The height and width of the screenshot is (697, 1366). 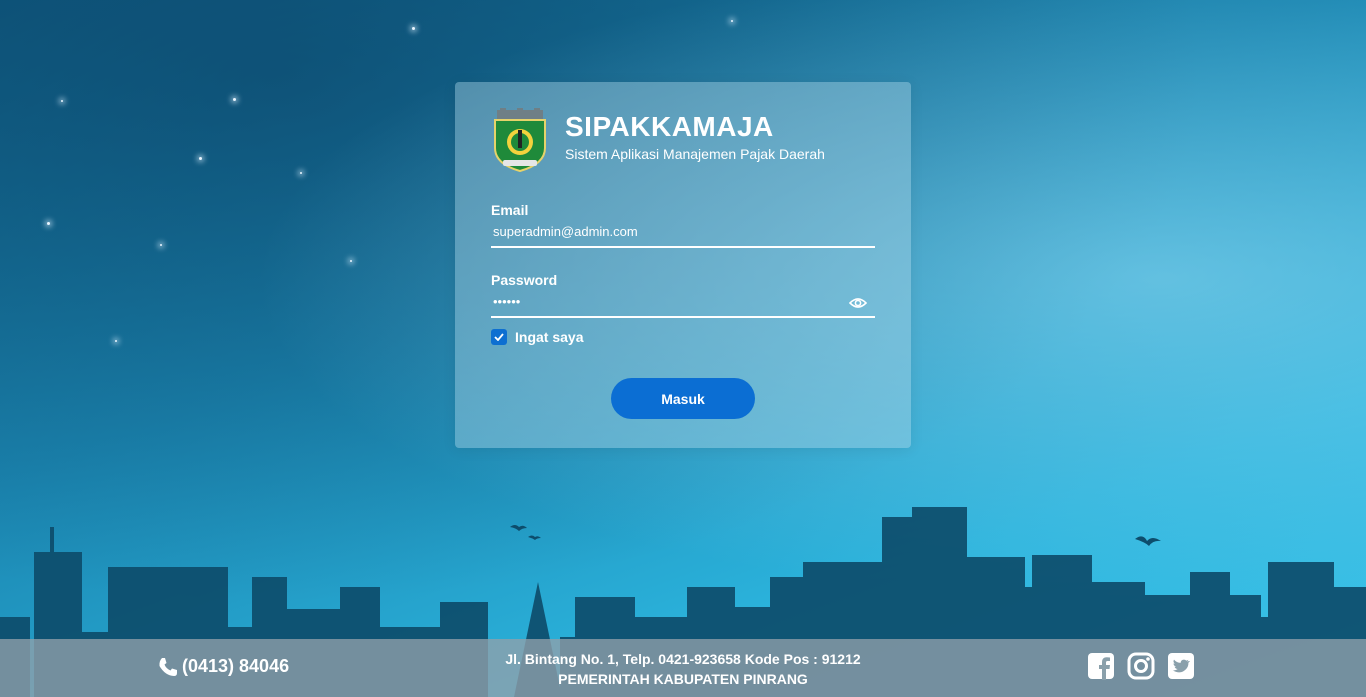 What do you see at coordinates (669, 126) in the screenshot?
I see `app-title: SIPAKKAMAJA` at bounding box center [669, 126].